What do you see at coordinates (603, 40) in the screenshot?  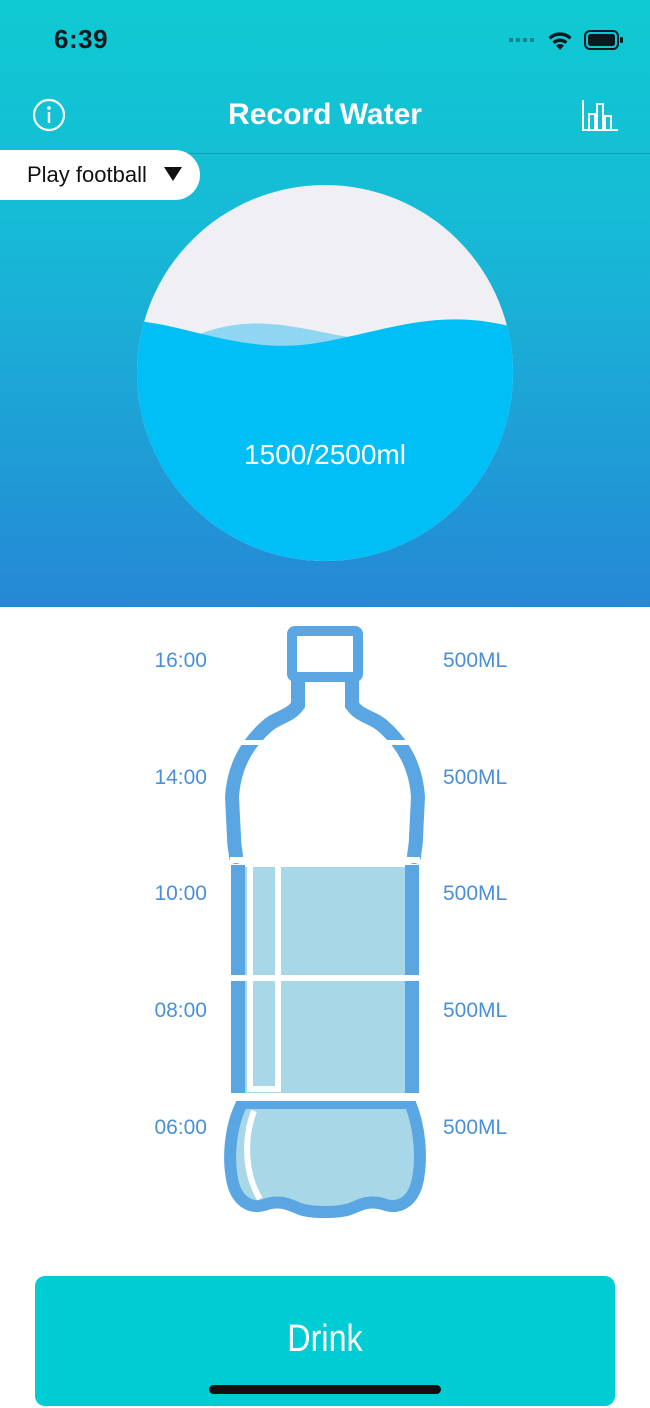 I see `battery-icon` at bounding box center [603, 40].